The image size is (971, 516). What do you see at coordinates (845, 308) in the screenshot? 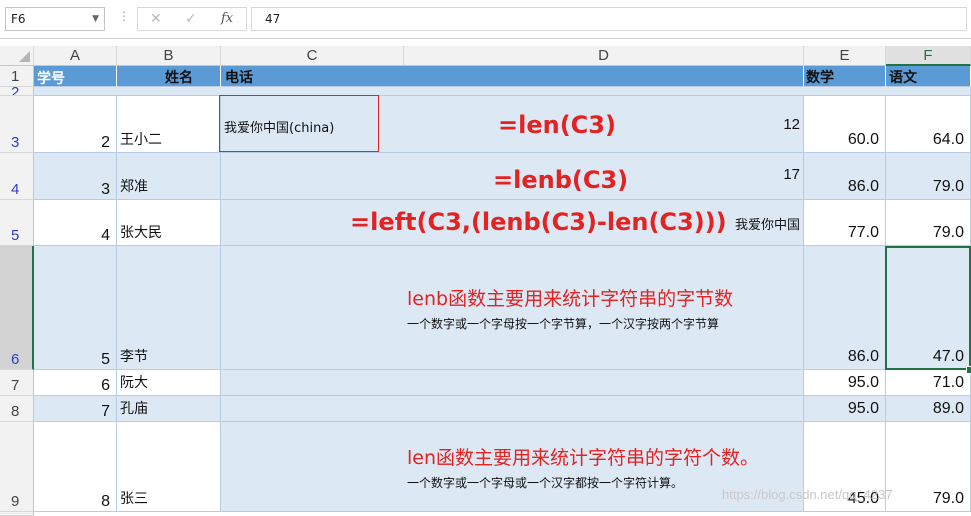
I see `cell-e6: 86.0` at bounding box center [845, 308].